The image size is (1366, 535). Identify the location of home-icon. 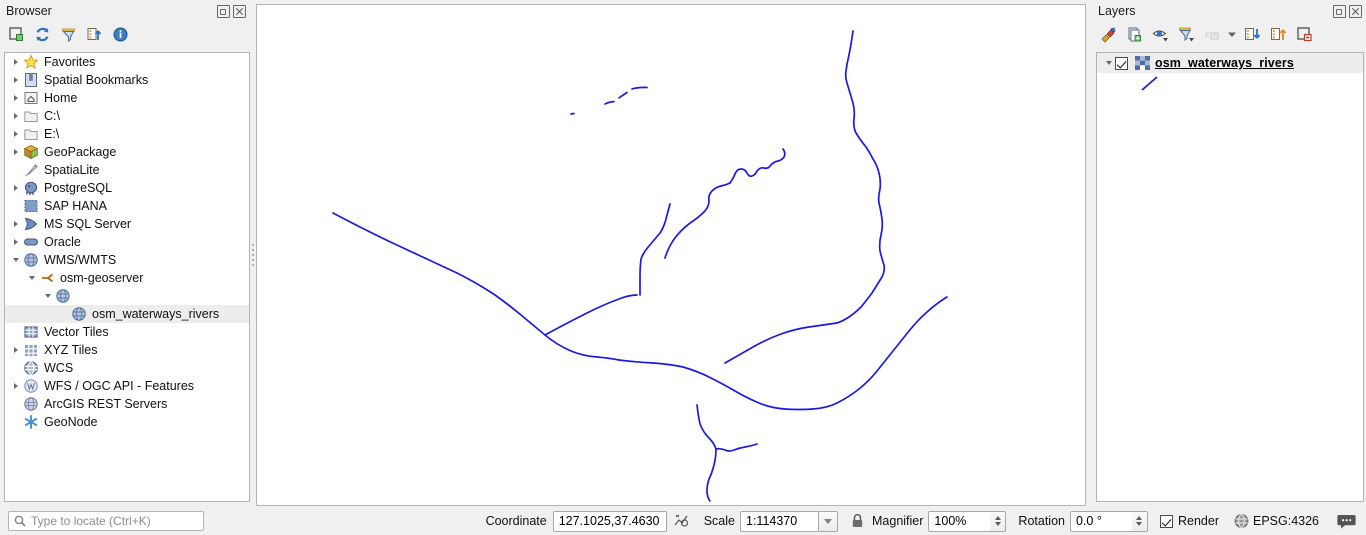
(31, 98).